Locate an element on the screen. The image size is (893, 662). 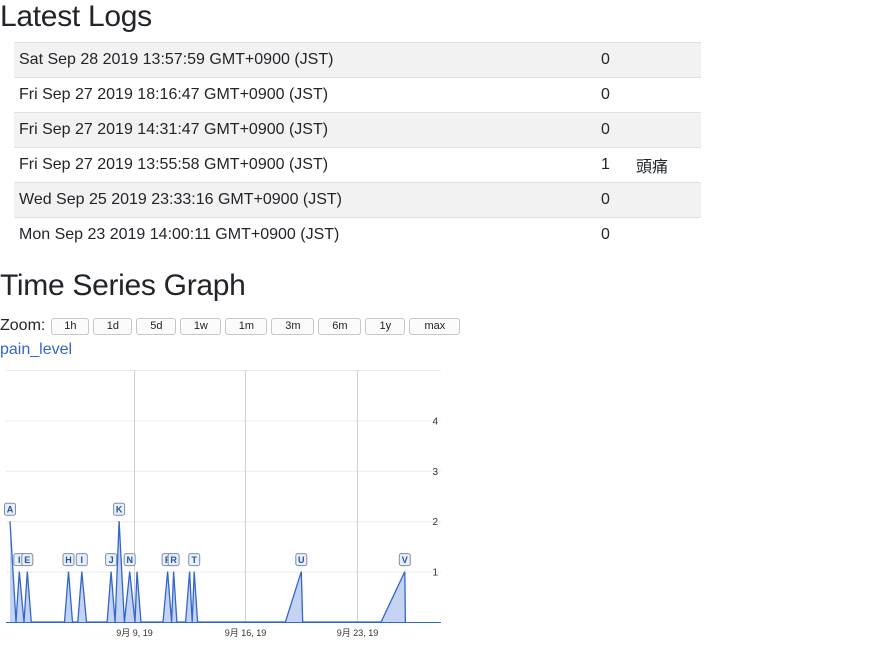
annotation-flag: H is located at coordinates (68, 560).